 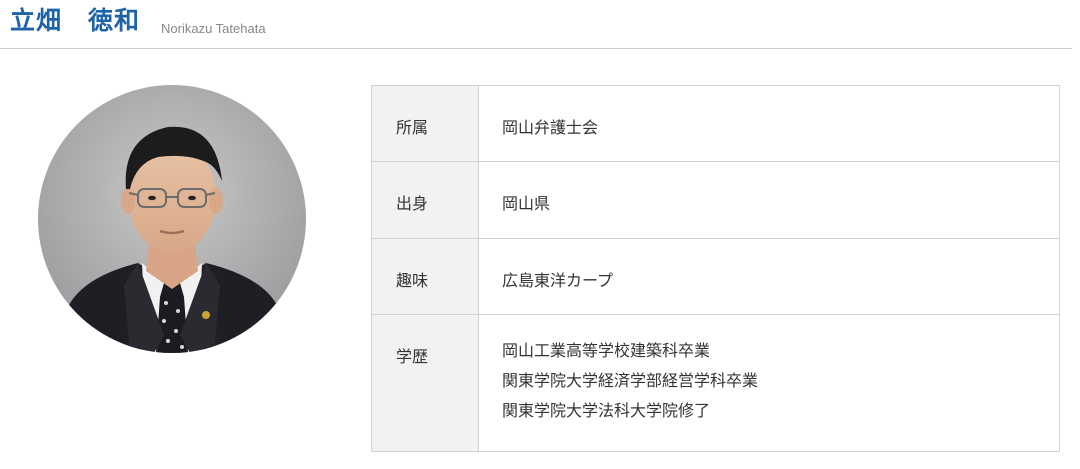 I want to click on table-row-hometown: 出身 岡山県, so click(x=715, y=200).